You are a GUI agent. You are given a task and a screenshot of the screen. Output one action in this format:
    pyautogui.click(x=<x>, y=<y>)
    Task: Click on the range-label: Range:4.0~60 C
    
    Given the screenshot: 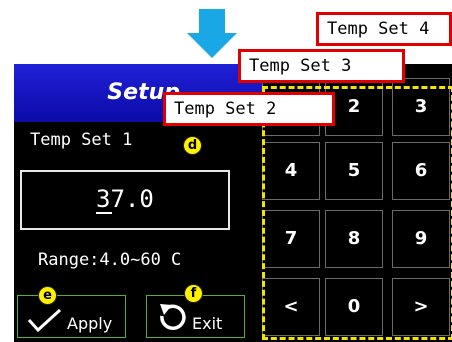 What is the action you would take?
    pyautogui.click(x=110, y=260)
    